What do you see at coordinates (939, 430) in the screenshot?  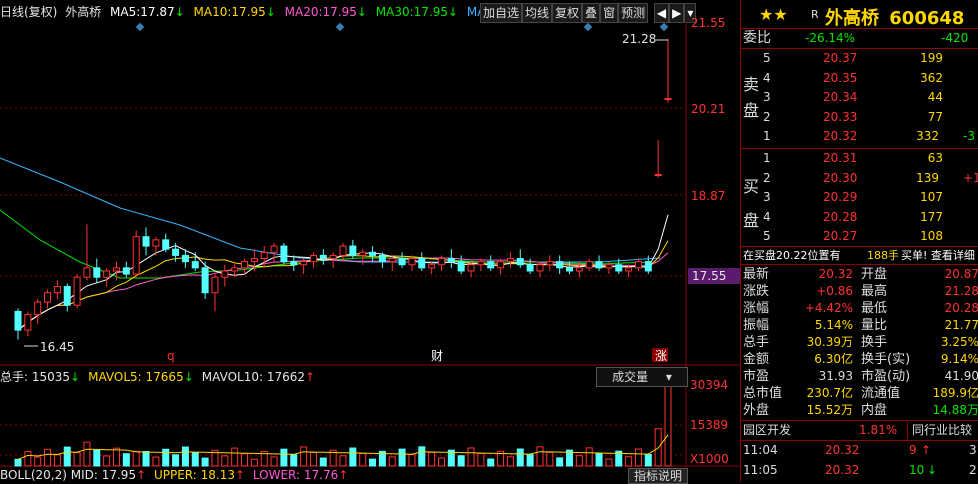 I see `compare-sector-button: 同行业比较` at bounding box center [939, 430].